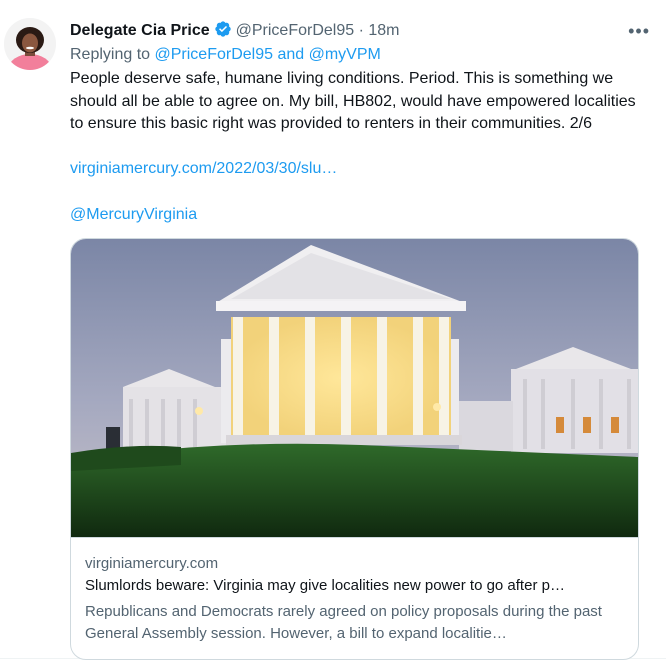  I want to click on author-name: Delegate Cia Price, so click(140, 30).